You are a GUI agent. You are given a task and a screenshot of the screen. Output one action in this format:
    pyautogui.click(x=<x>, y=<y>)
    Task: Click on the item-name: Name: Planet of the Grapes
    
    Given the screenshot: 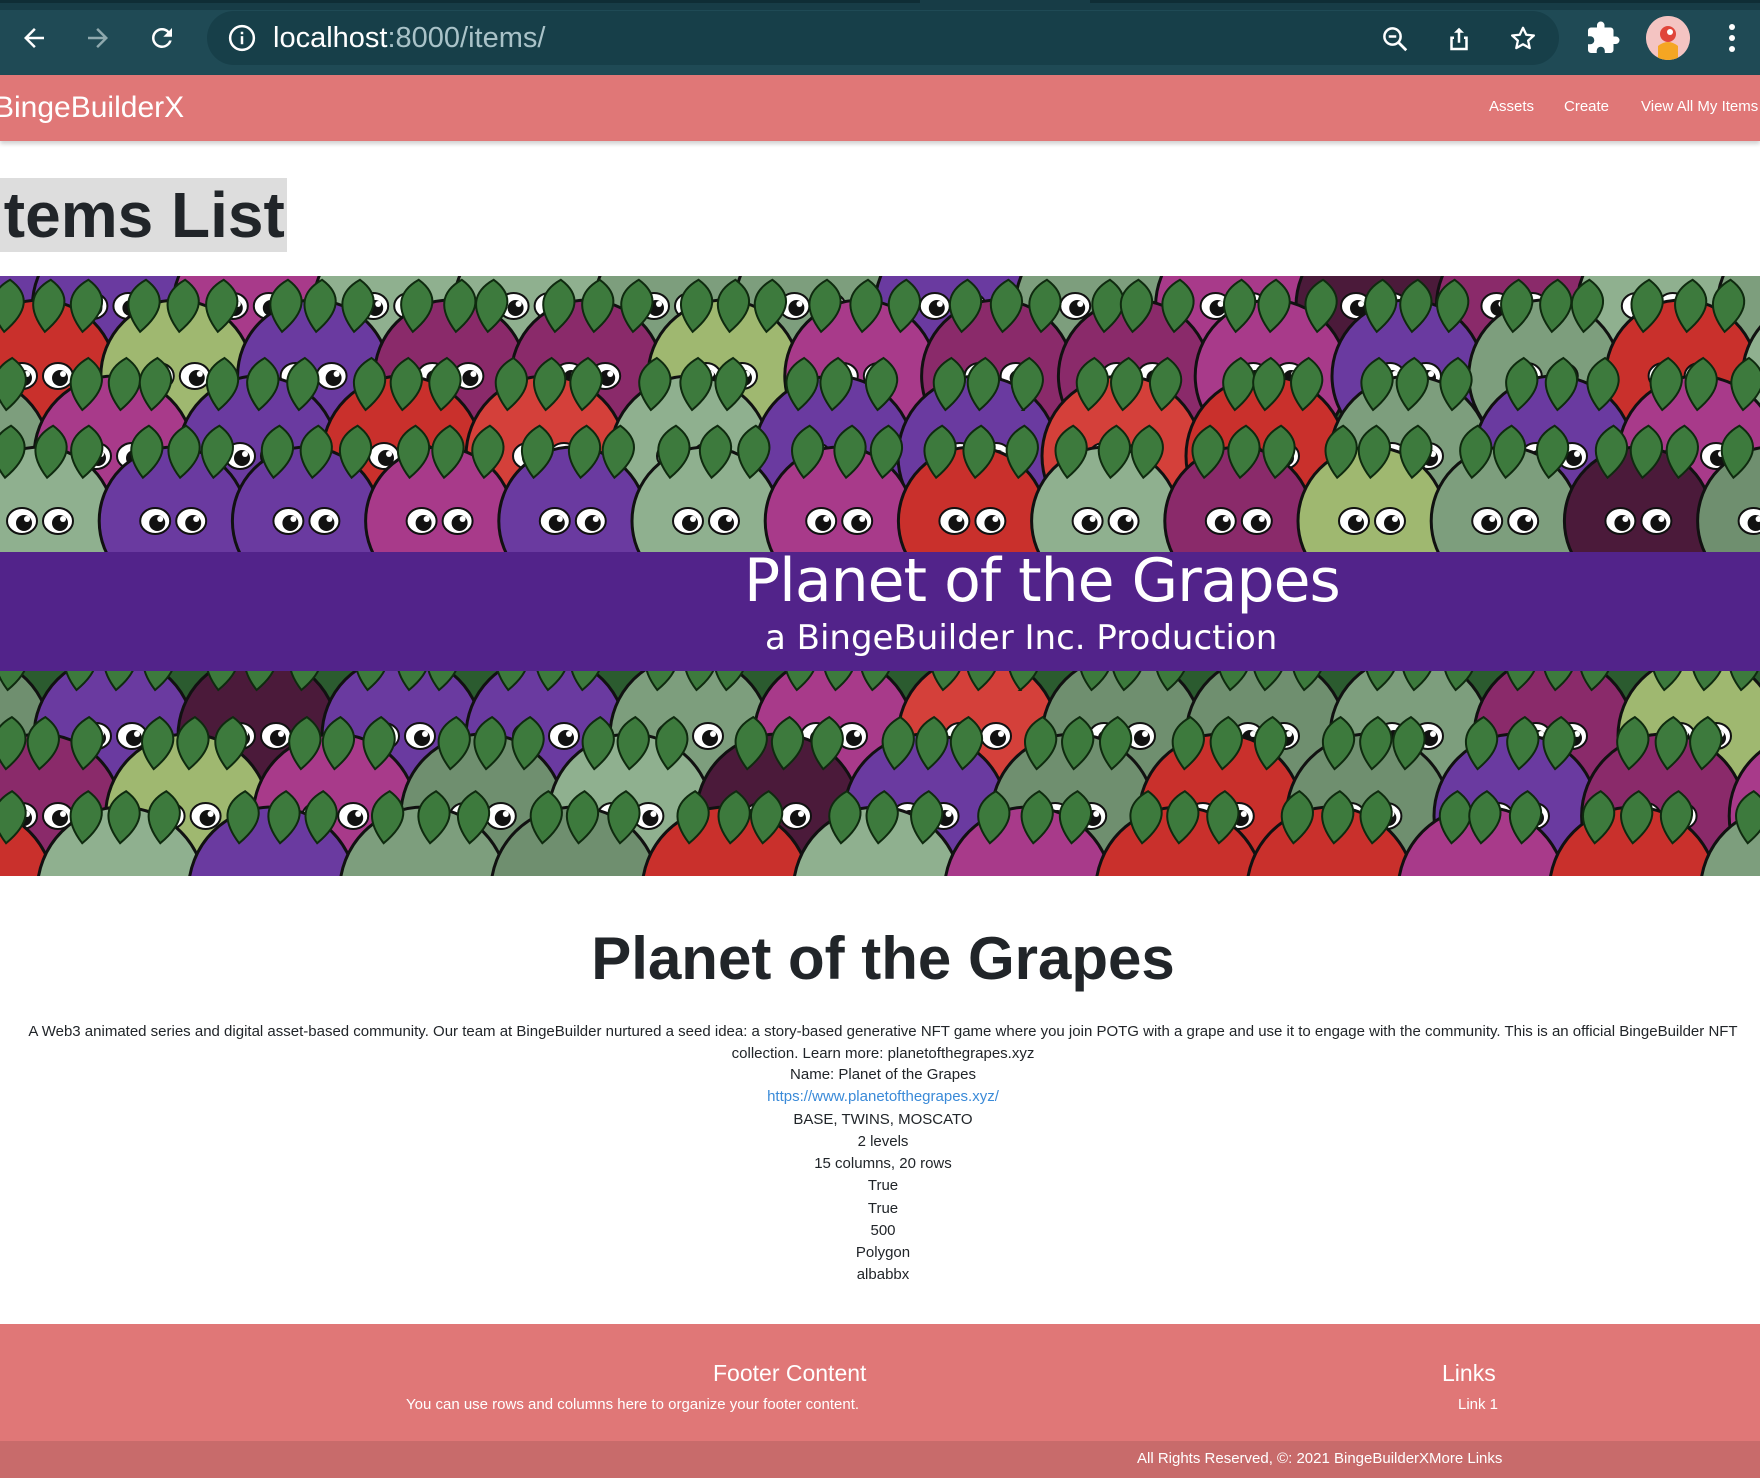 What is the action you would take?
    pyautogui.click(x=883, y=1074)
    